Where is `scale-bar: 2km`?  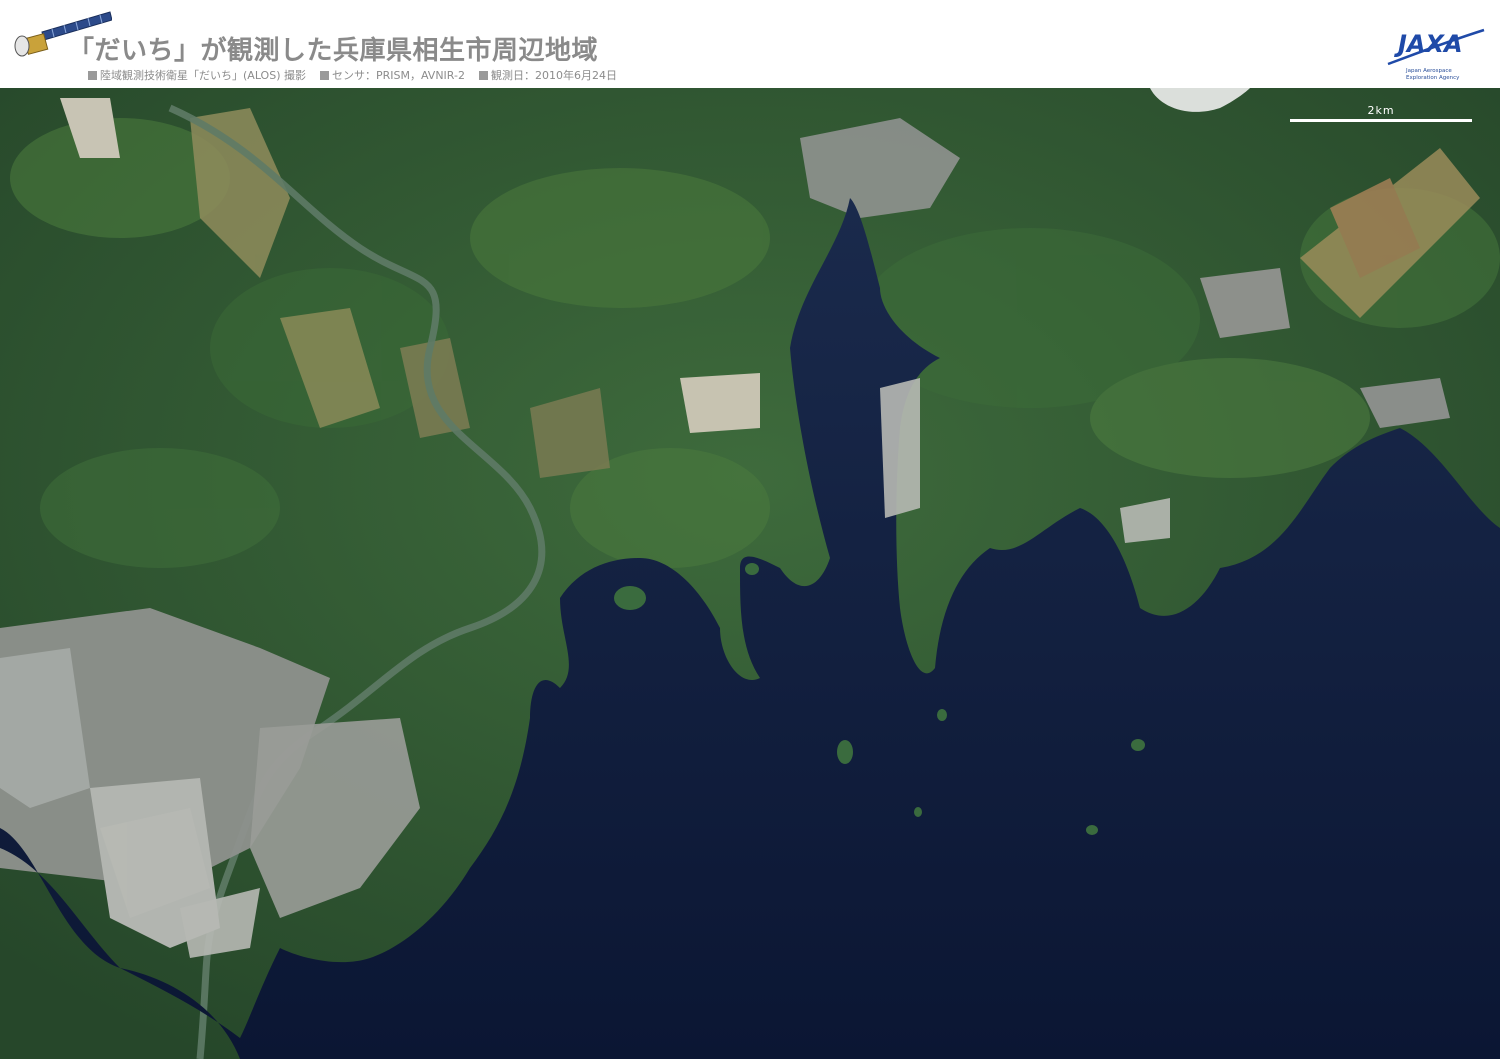 scale-bar: 2km is located at coordinates (1381, 116).